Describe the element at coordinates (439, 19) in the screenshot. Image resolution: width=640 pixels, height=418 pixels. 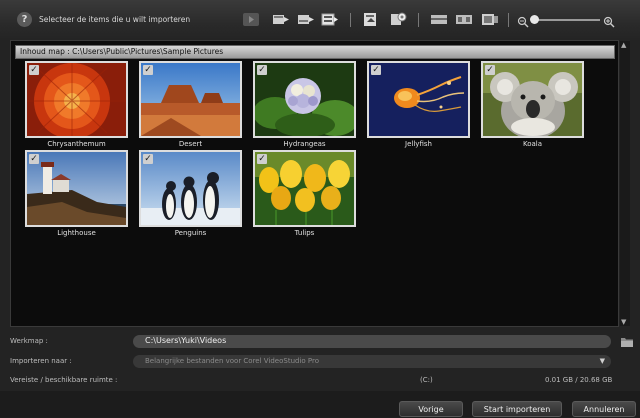
I see `split-icon` at that location.